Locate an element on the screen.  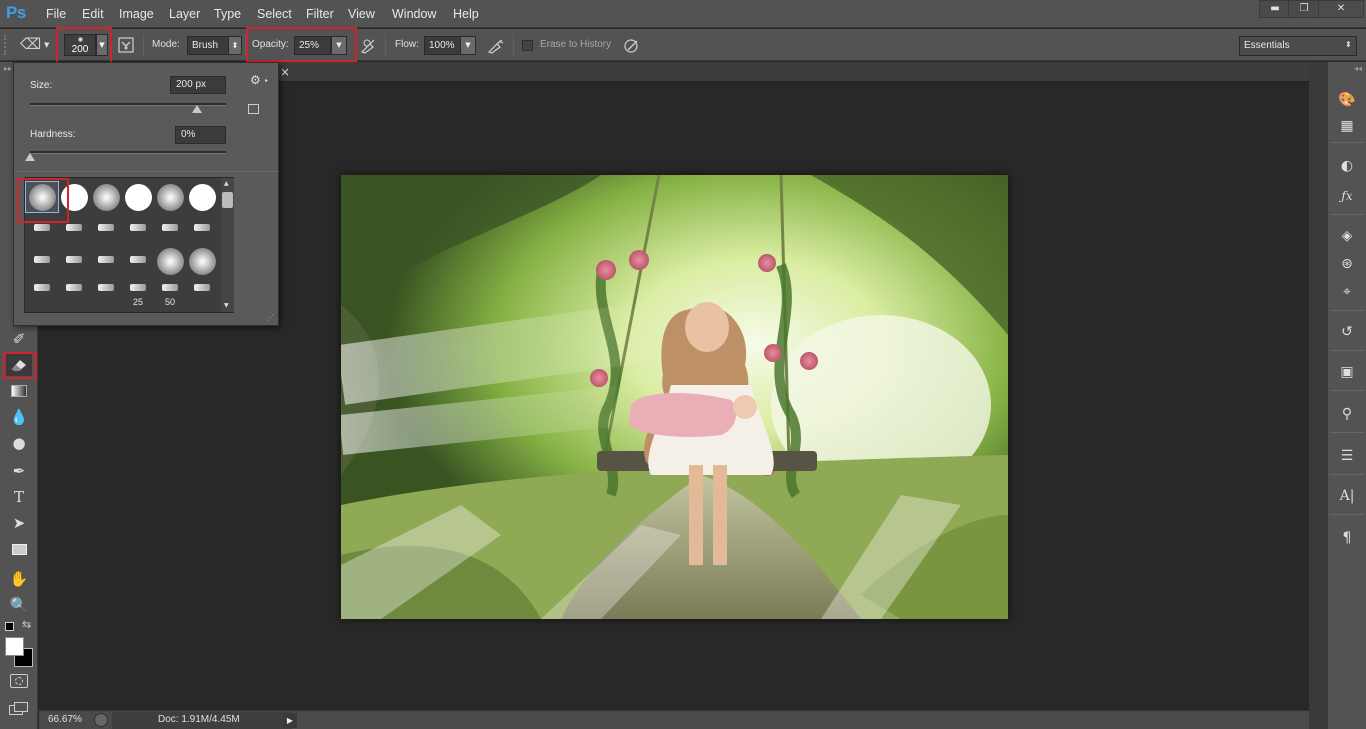
panel-resize-grip-icon: ⋰ is located at coordinates (270, 317).